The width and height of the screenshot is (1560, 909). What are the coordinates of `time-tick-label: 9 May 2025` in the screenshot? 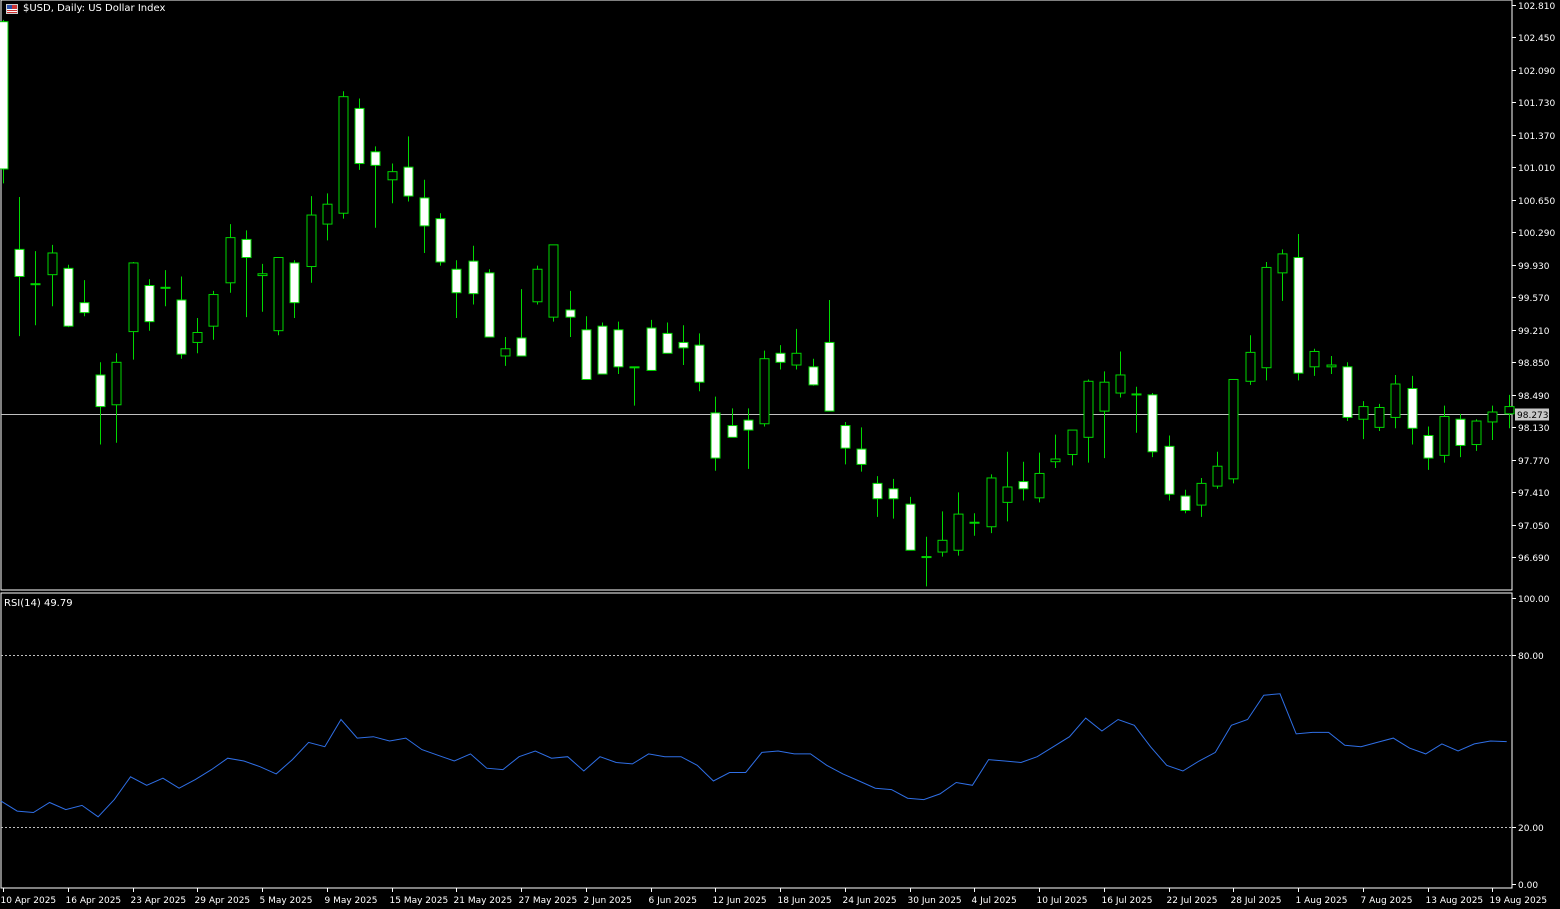 It's located at (351, 901).